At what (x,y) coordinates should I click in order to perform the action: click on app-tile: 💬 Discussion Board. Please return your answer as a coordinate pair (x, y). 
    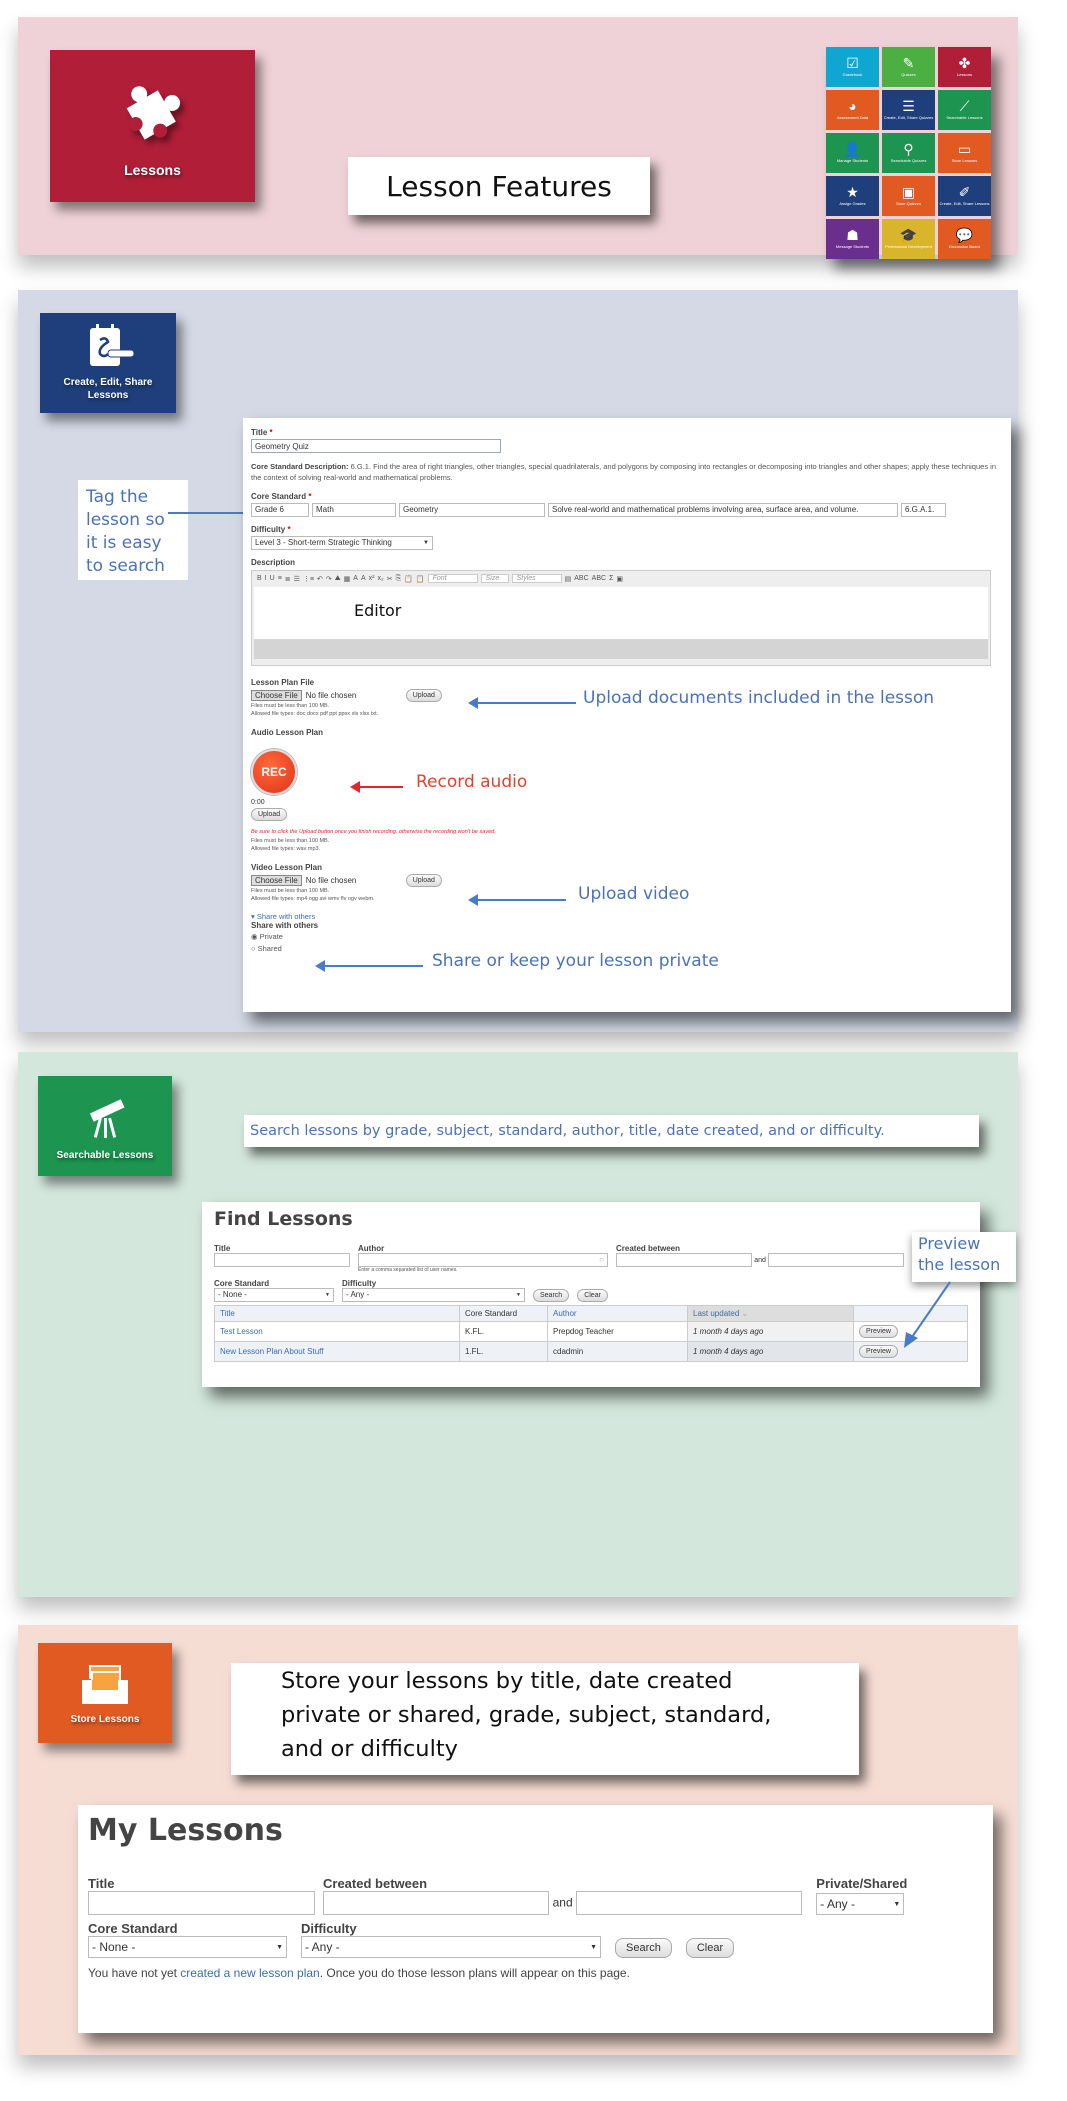
    Looking at the image, I should click on (964, 239).